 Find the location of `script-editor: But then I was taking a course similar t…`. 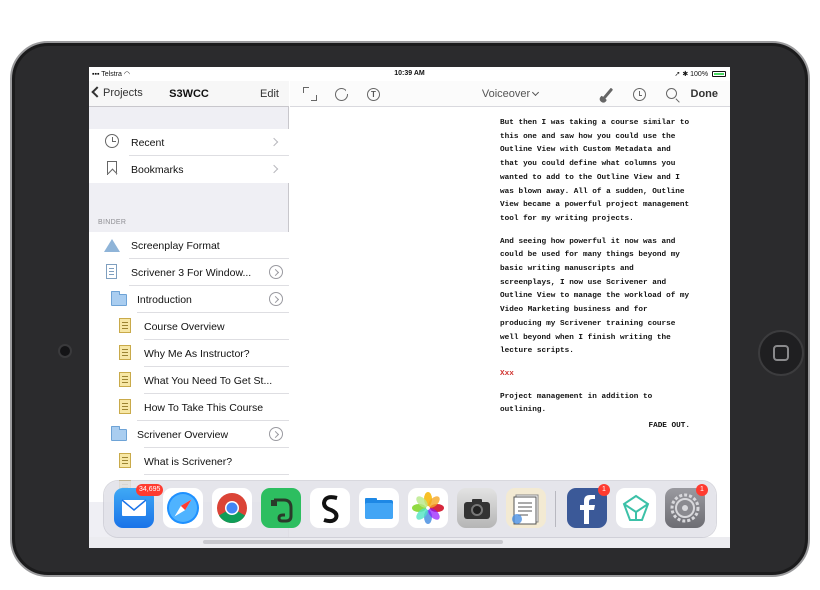

script-editor: But then I was taking a course similar t… is located at coordinates (595, 280).